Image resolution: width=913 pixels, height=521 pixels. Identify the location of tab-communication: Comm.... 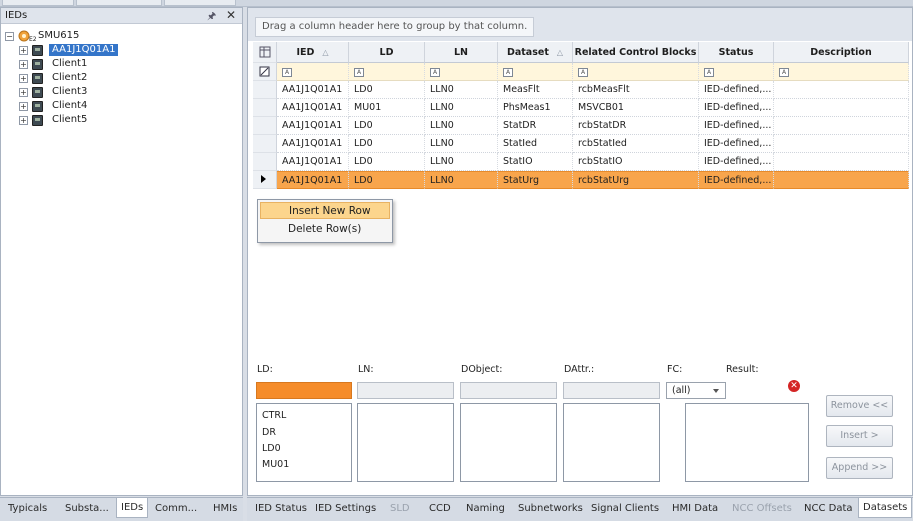
(176, 509).